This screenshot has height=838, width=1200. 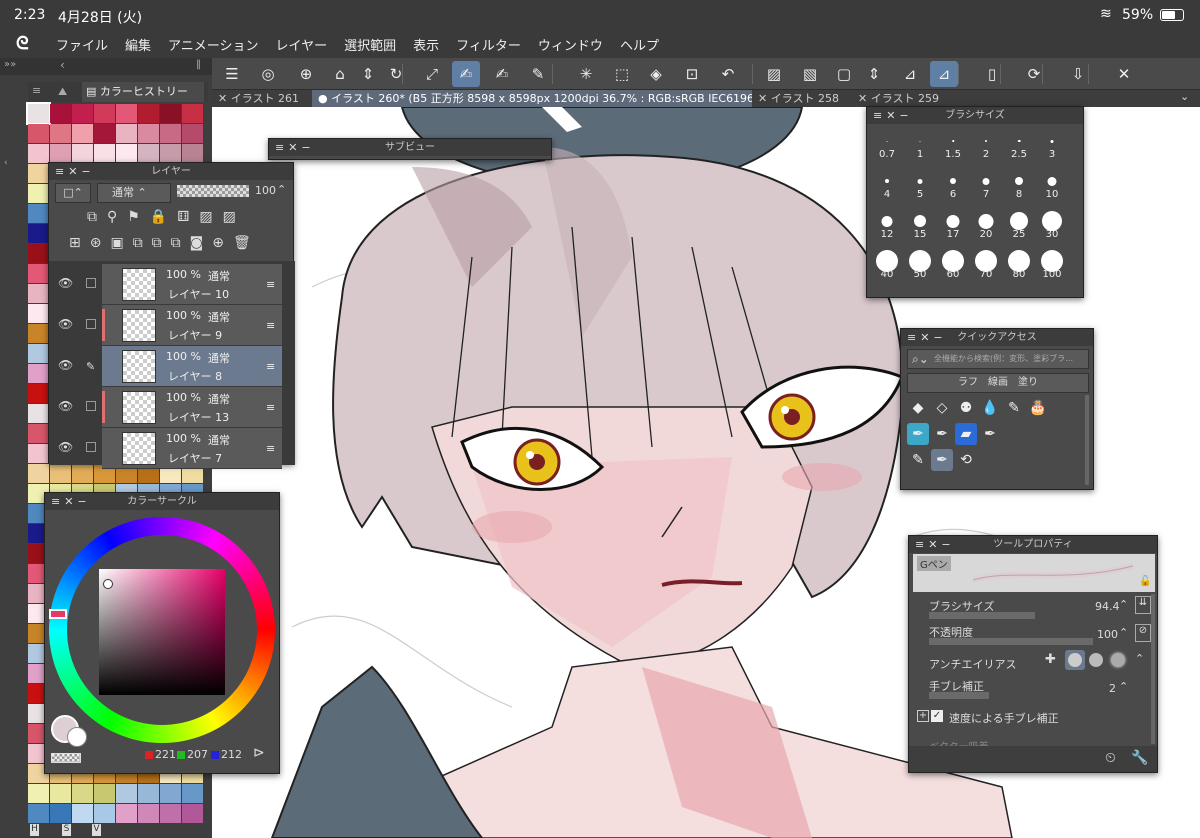 What do you see at coordinates (887, 184) in the screenshot?
I see `brush-size-cell: 4` at bounding box center [887, 184].